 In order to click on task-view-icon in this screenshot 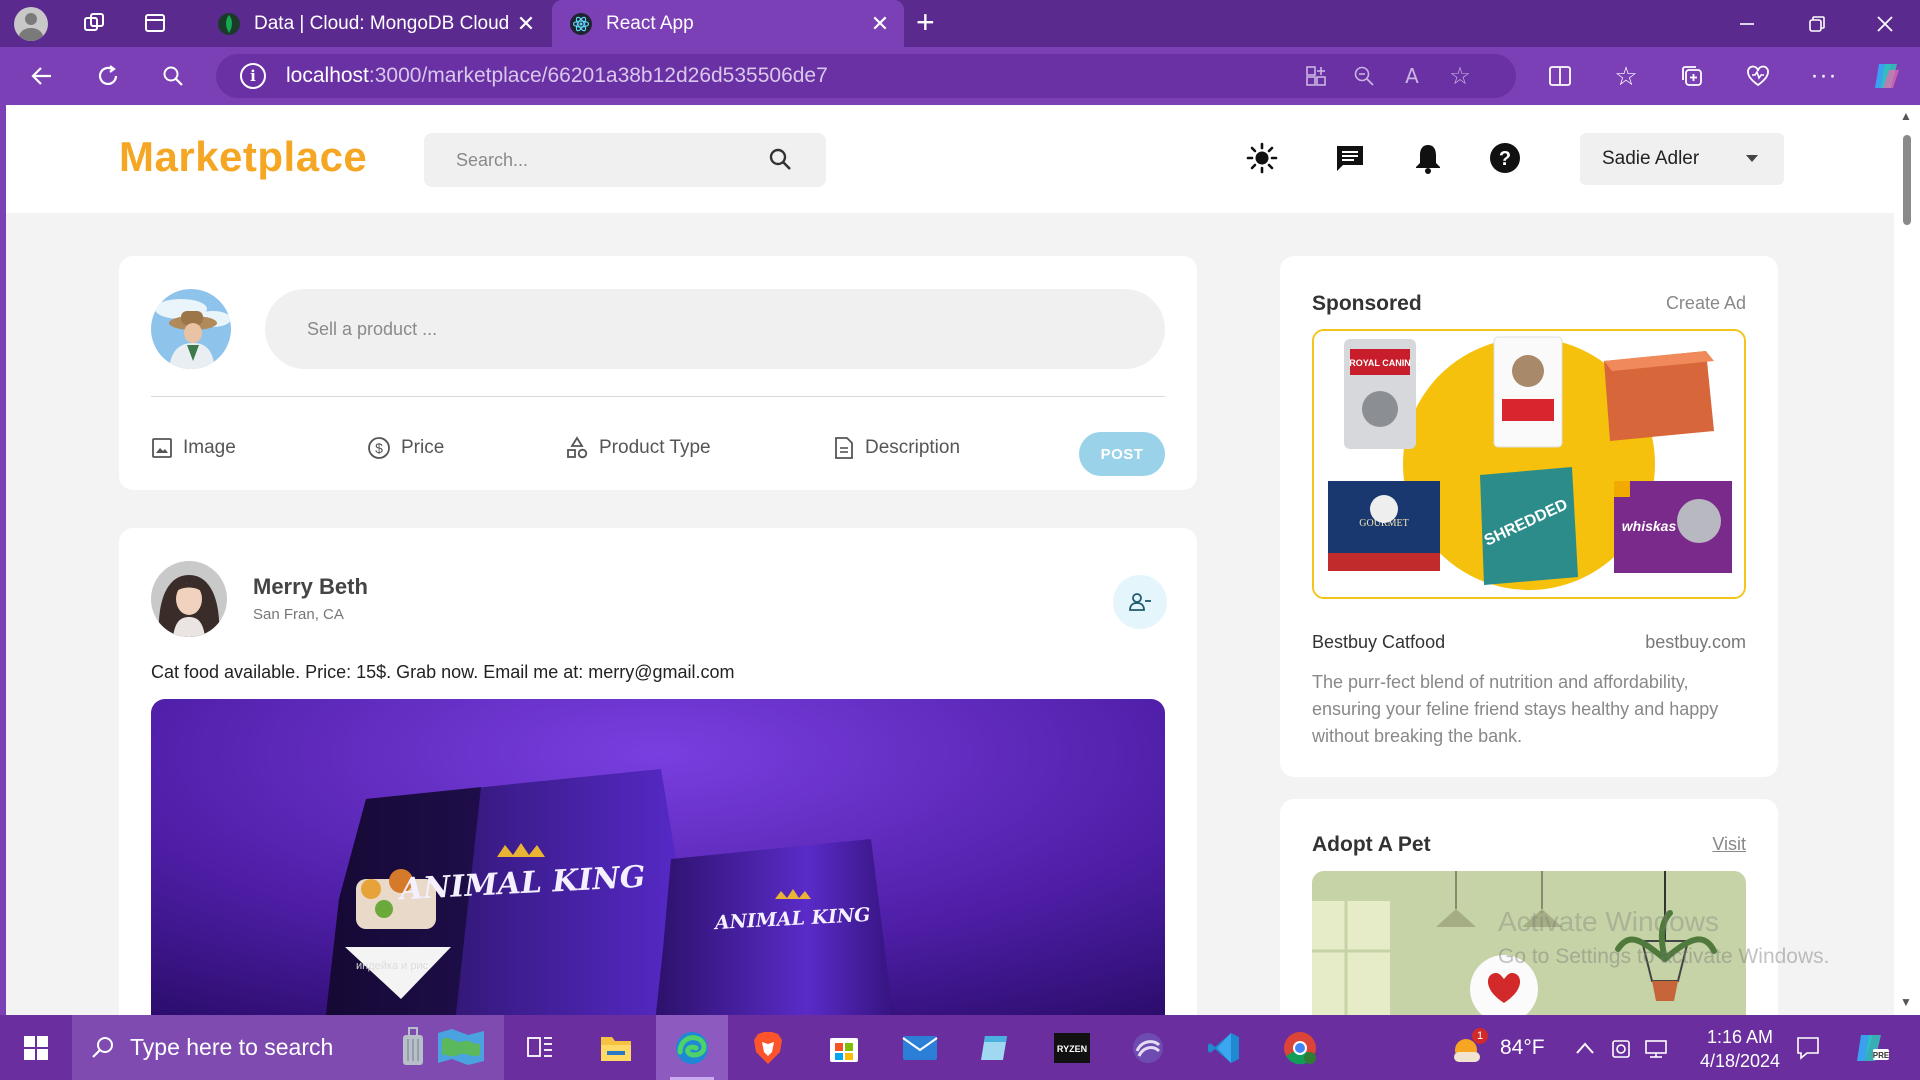, I will do `click(540, 1047)`.